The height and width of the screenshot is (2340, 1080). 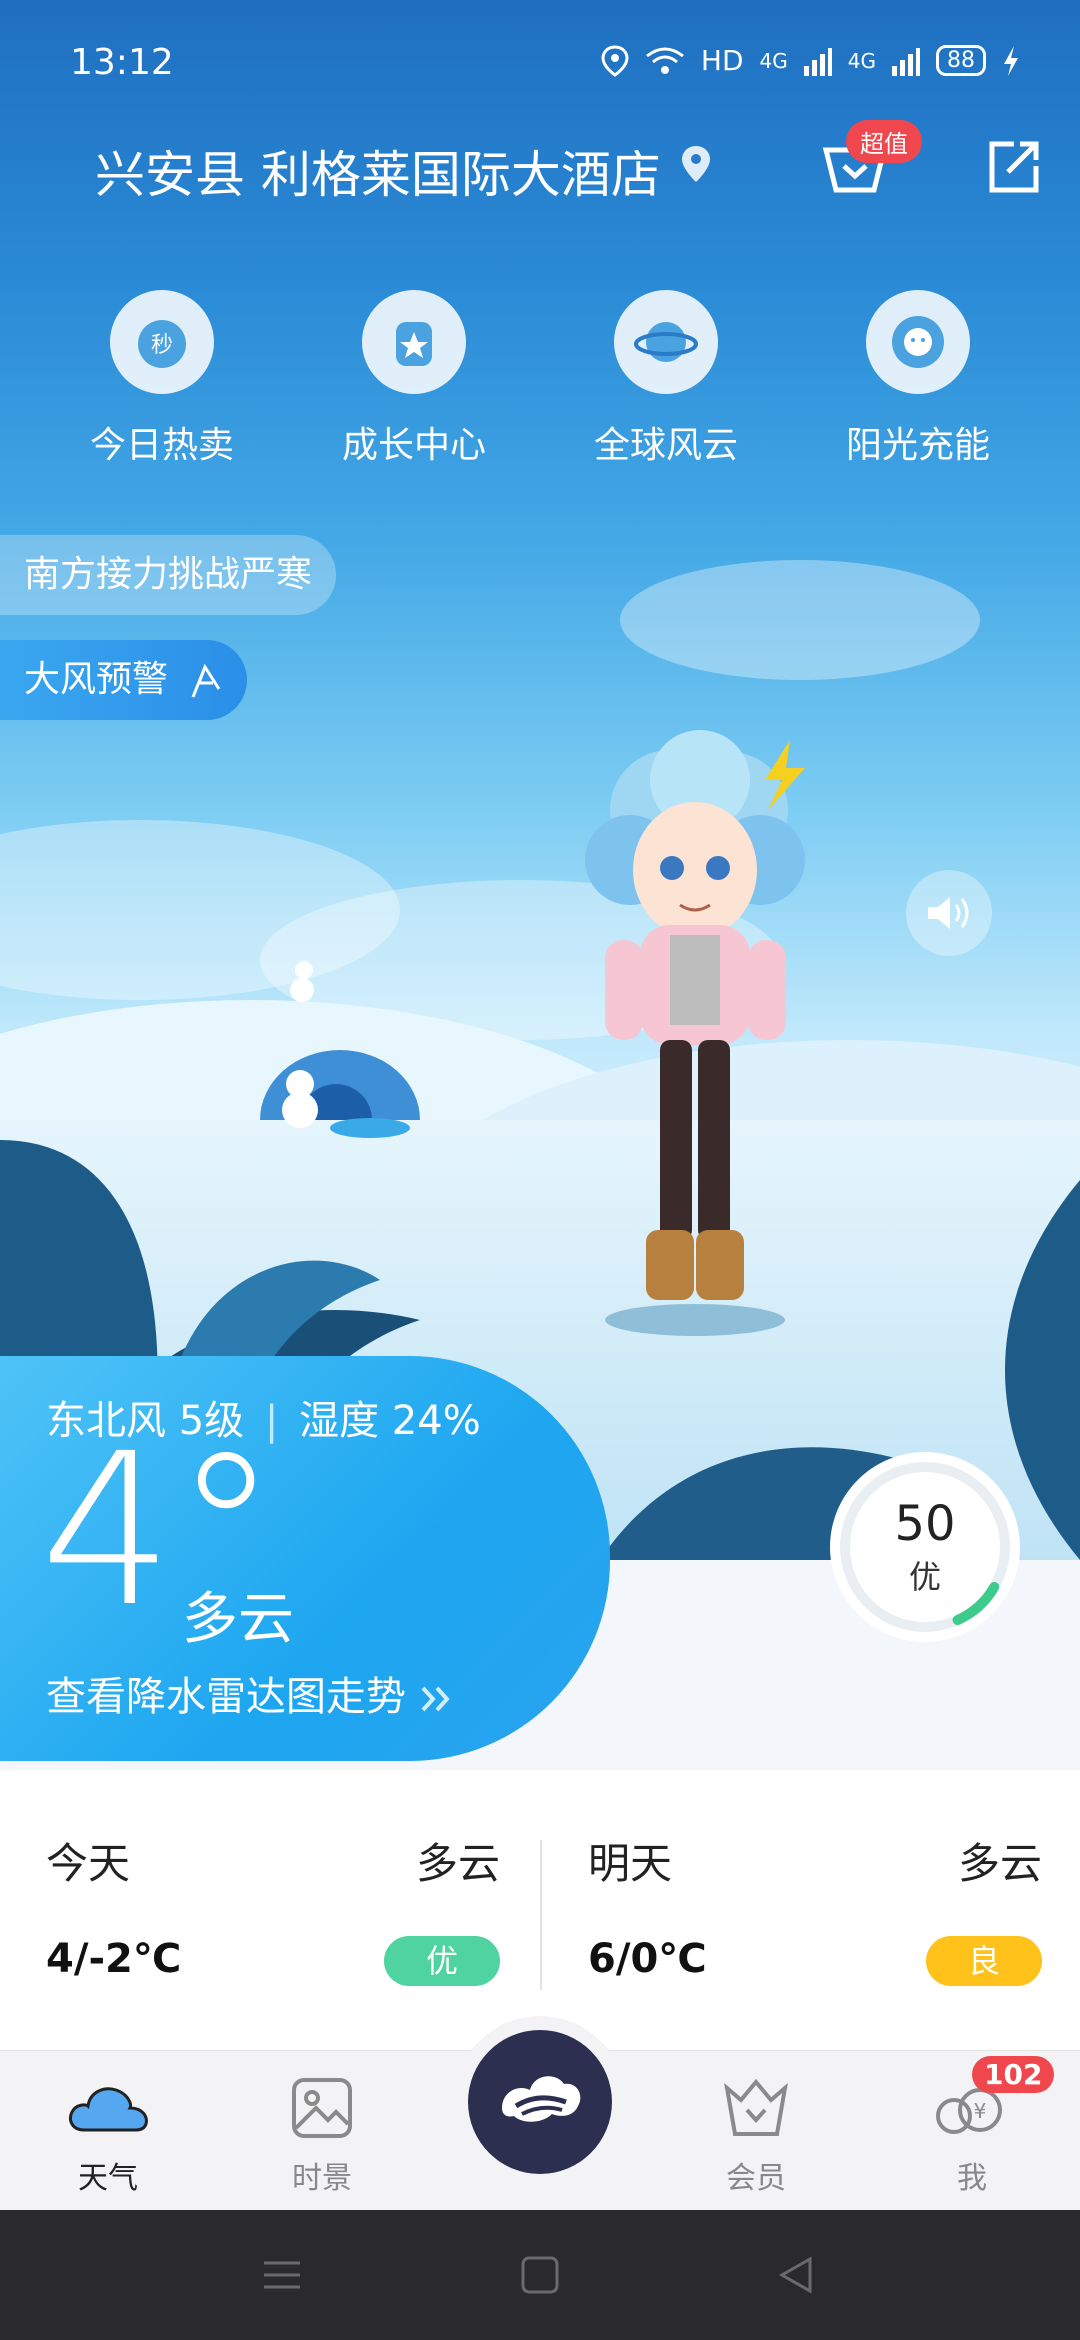 I want to click on radar-link: 查看降水雷达图走势, so click(x=252, y=1693).